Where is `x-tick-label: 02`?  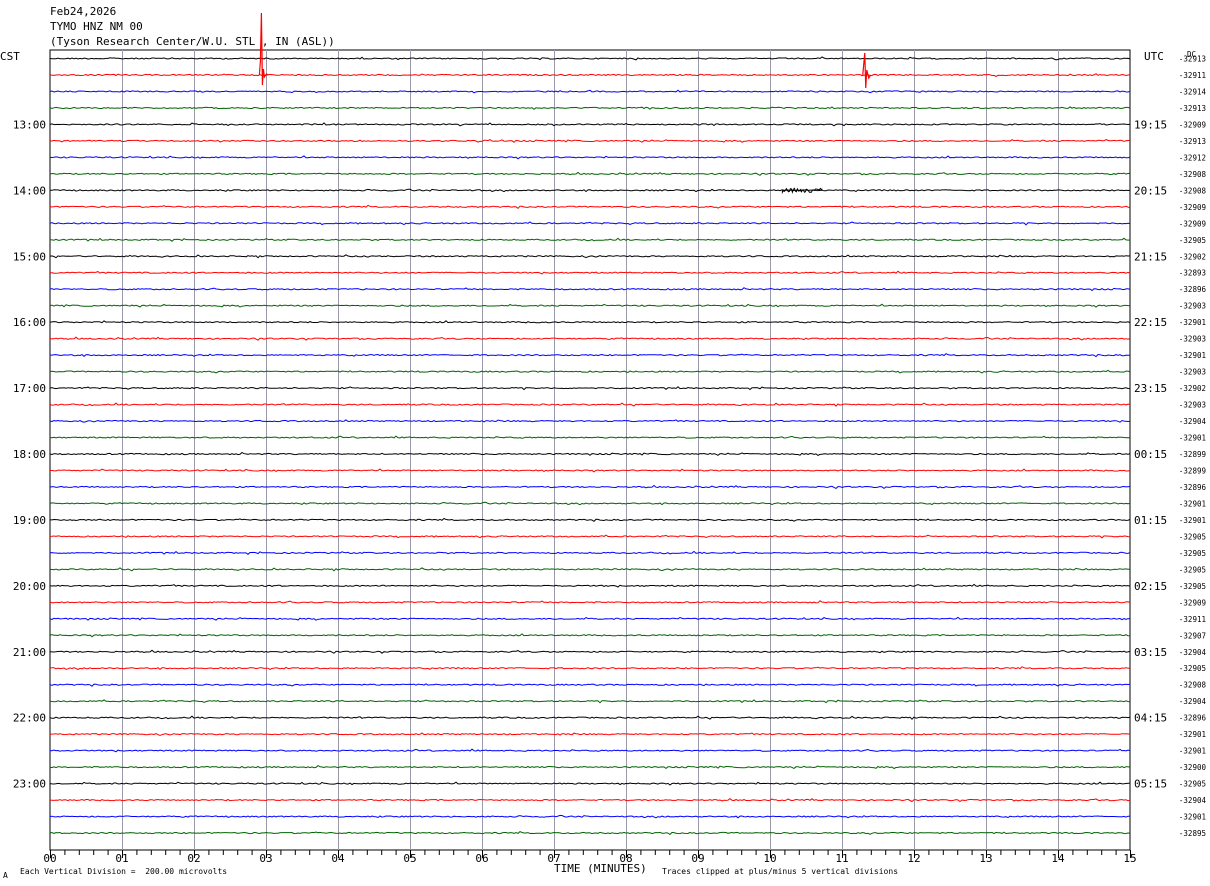
x-tick-label: 02 is located at coordinates (193, 858).